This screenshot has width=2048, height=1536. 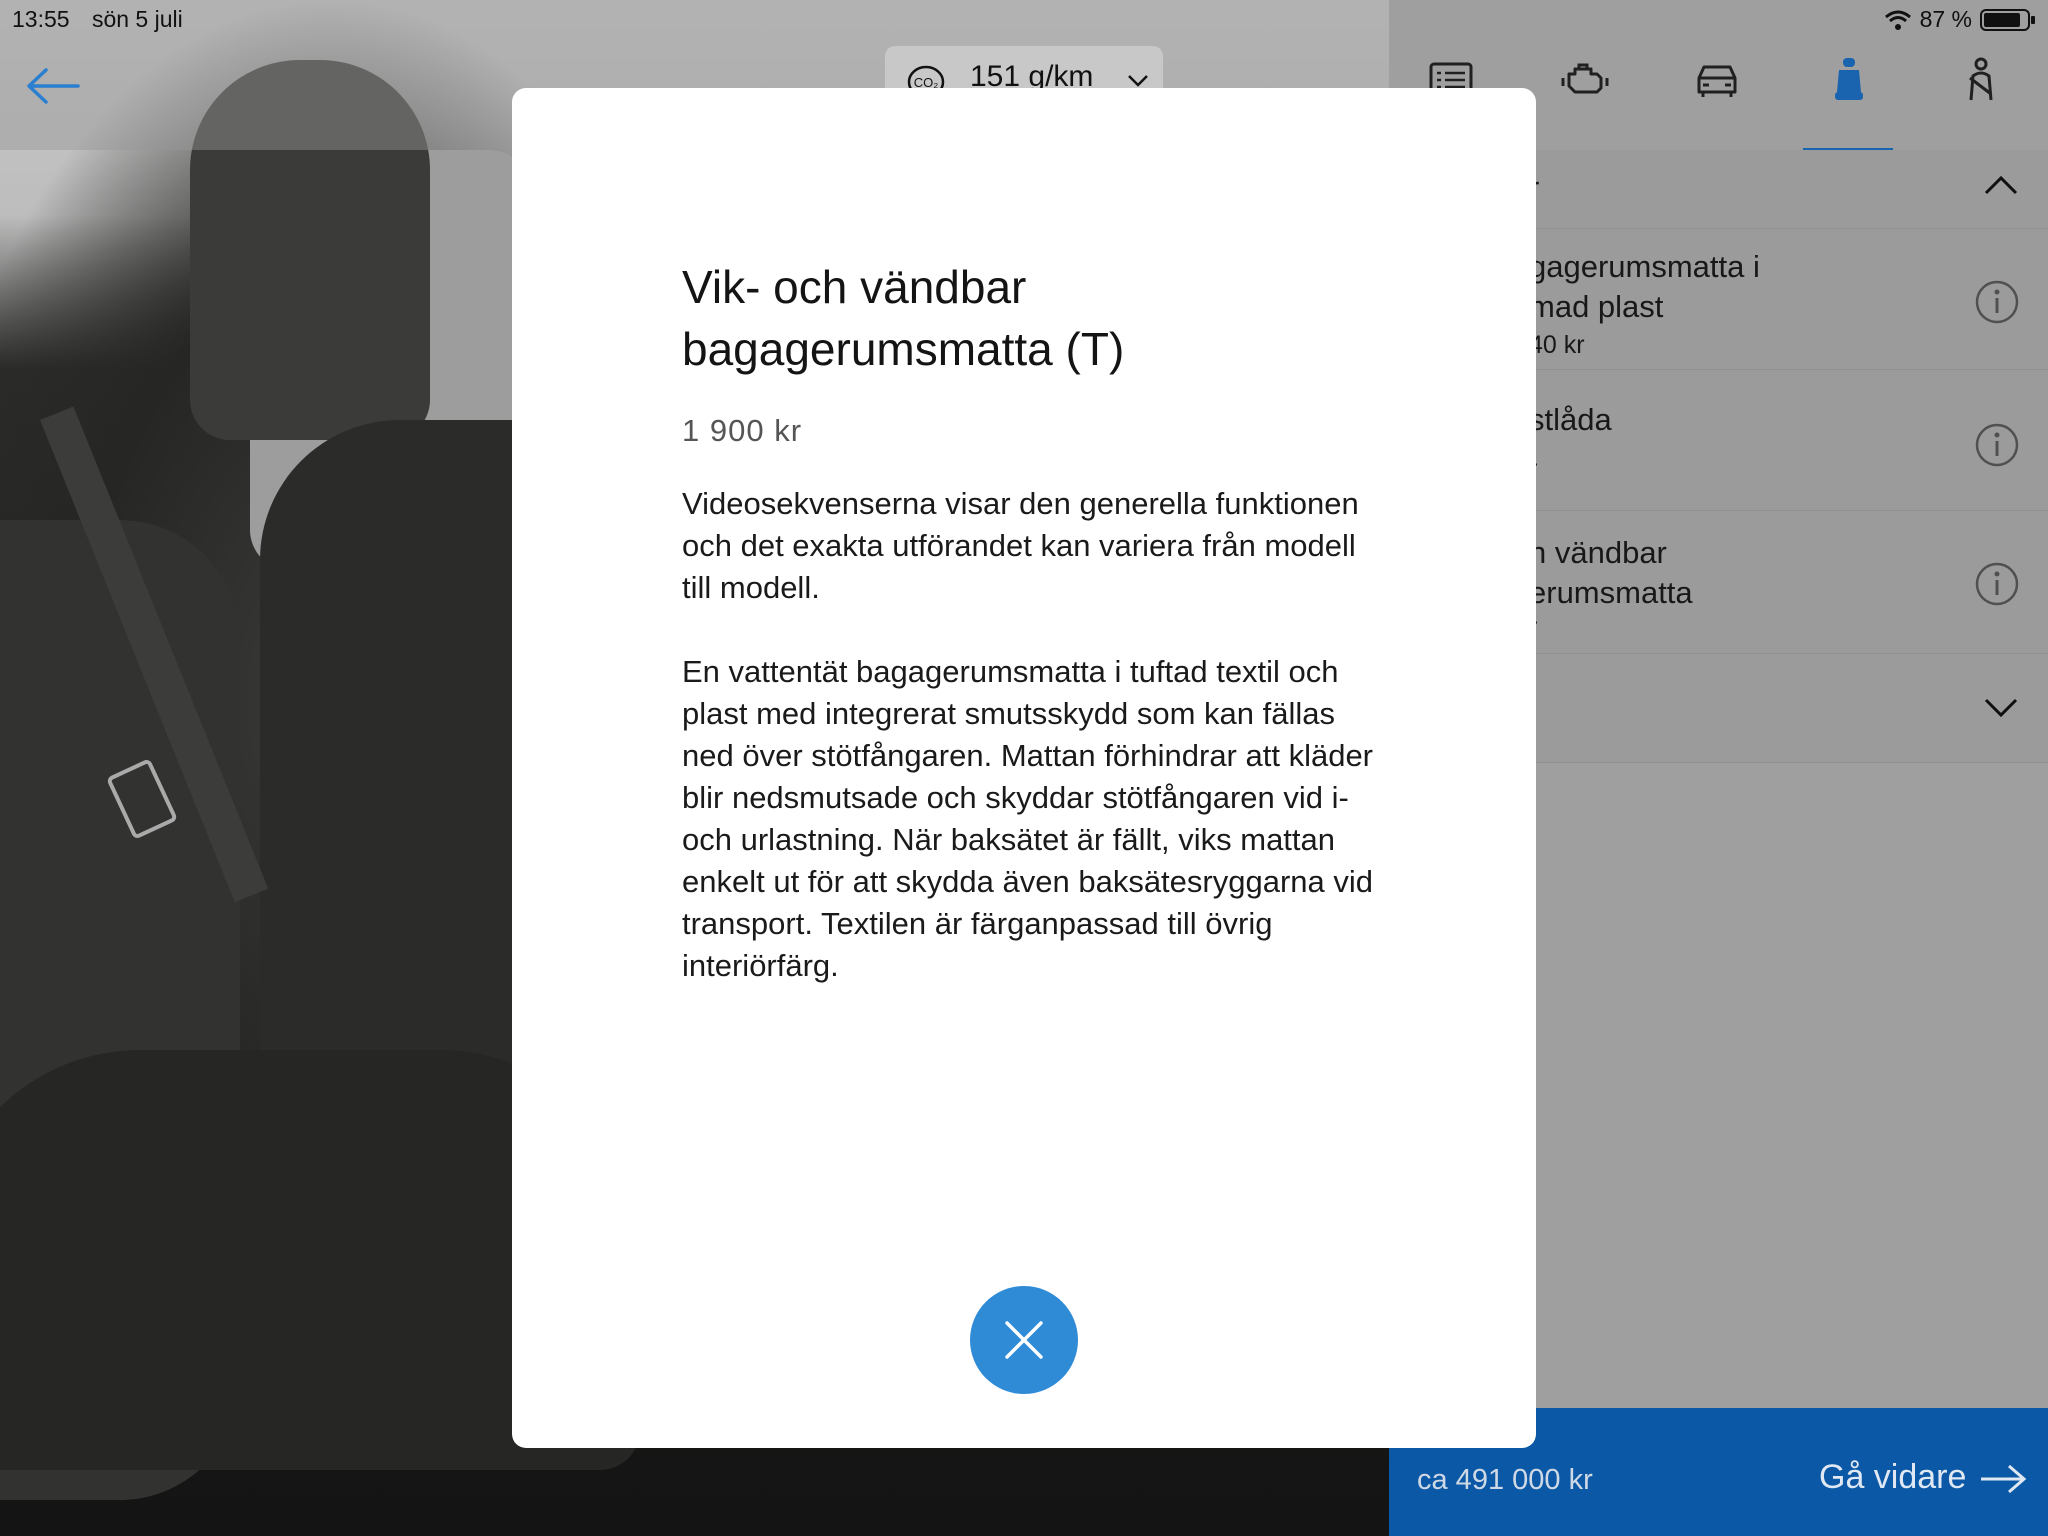 I want to click on back-arrow-icon, so click(x=52, y=86).